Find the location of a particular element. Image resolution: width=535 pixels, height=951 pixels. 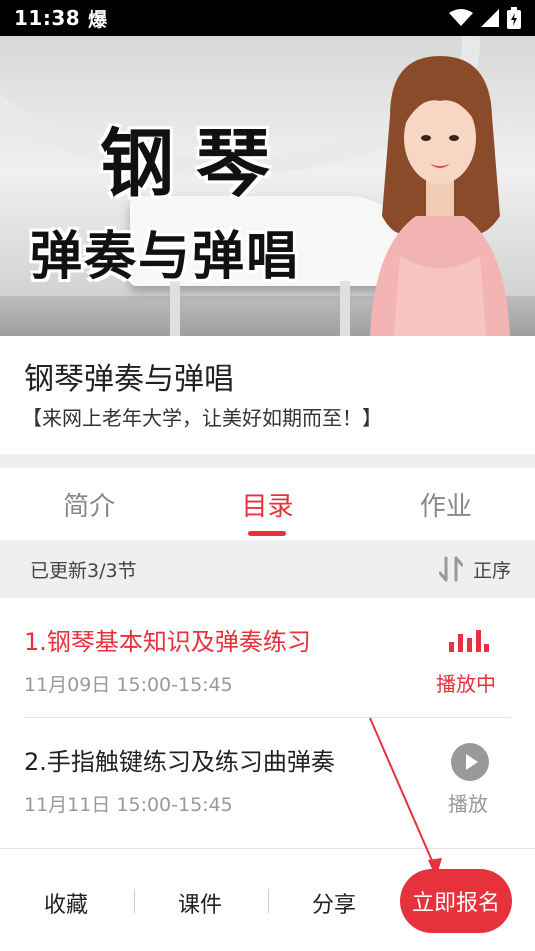

course-info: 钢琴弹奏与弹唱 【来网上老年大学，让美好如期而至！】 is located at coordinates (267, 395).